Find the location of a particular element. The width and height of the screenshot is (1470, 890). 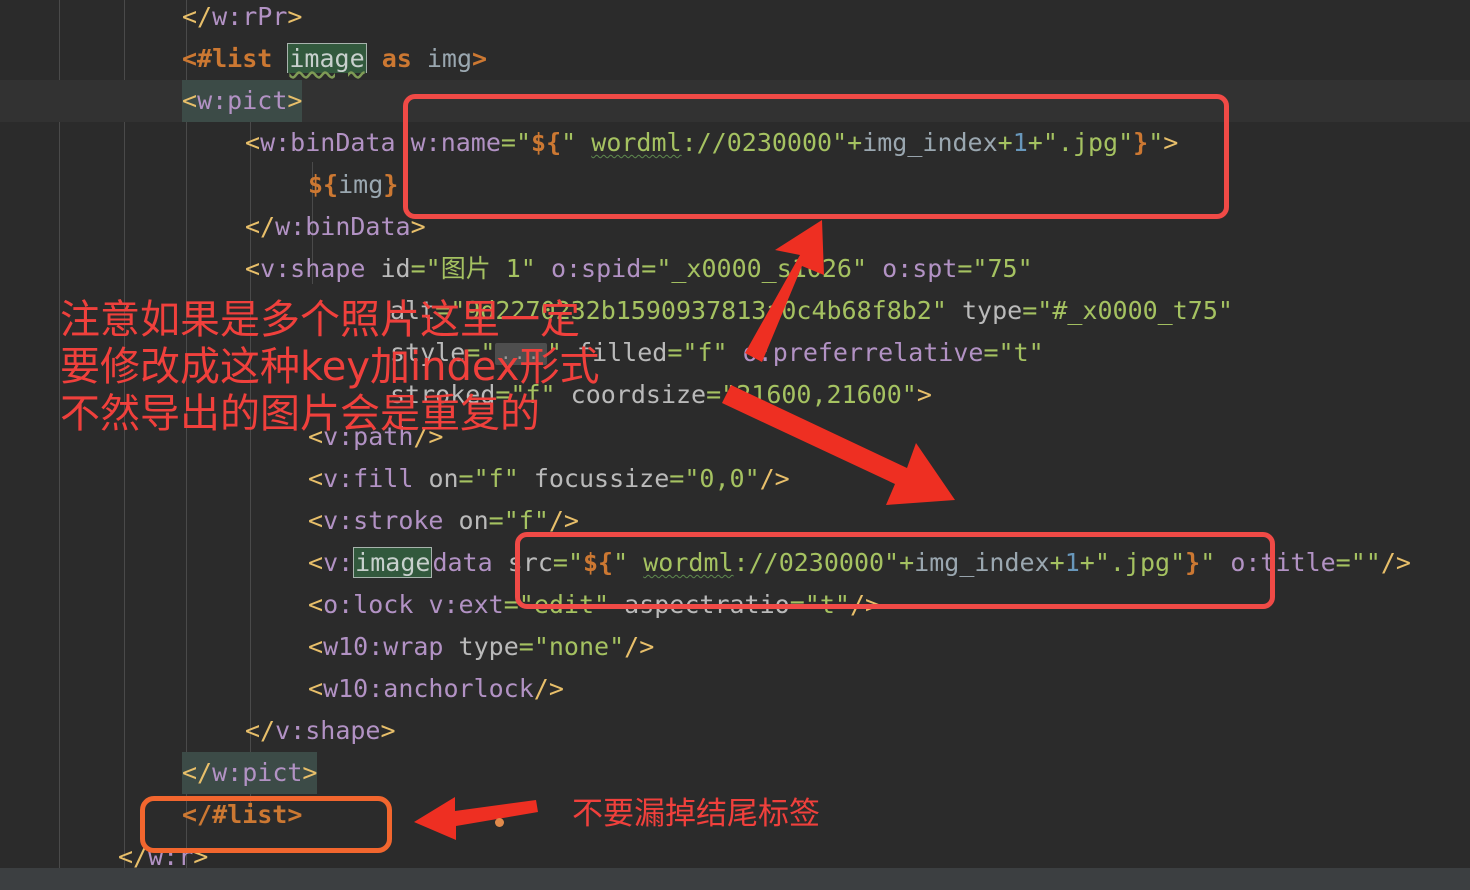

code-line: </w:rPr> is located at coordinates (735, 19).